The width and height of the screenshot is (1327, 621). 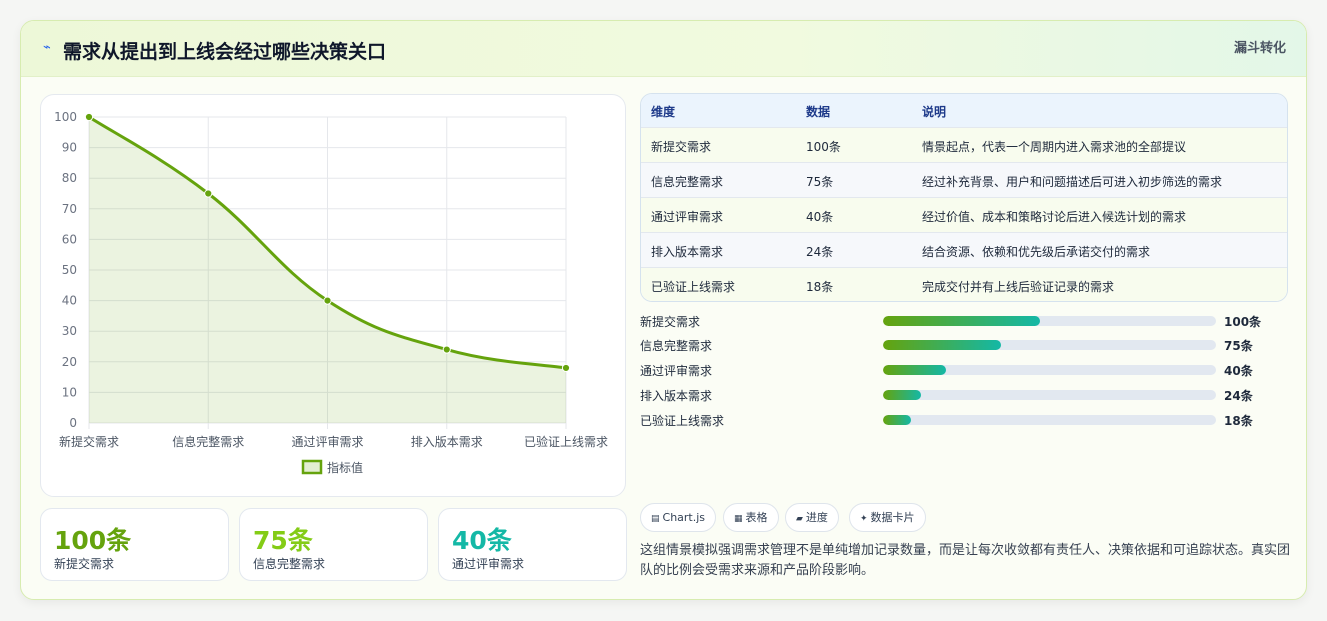 What do you see at coordinates (799, 519) in the screenshot?
I see `progress-icon: ▰` at bounding box center [799, 519].